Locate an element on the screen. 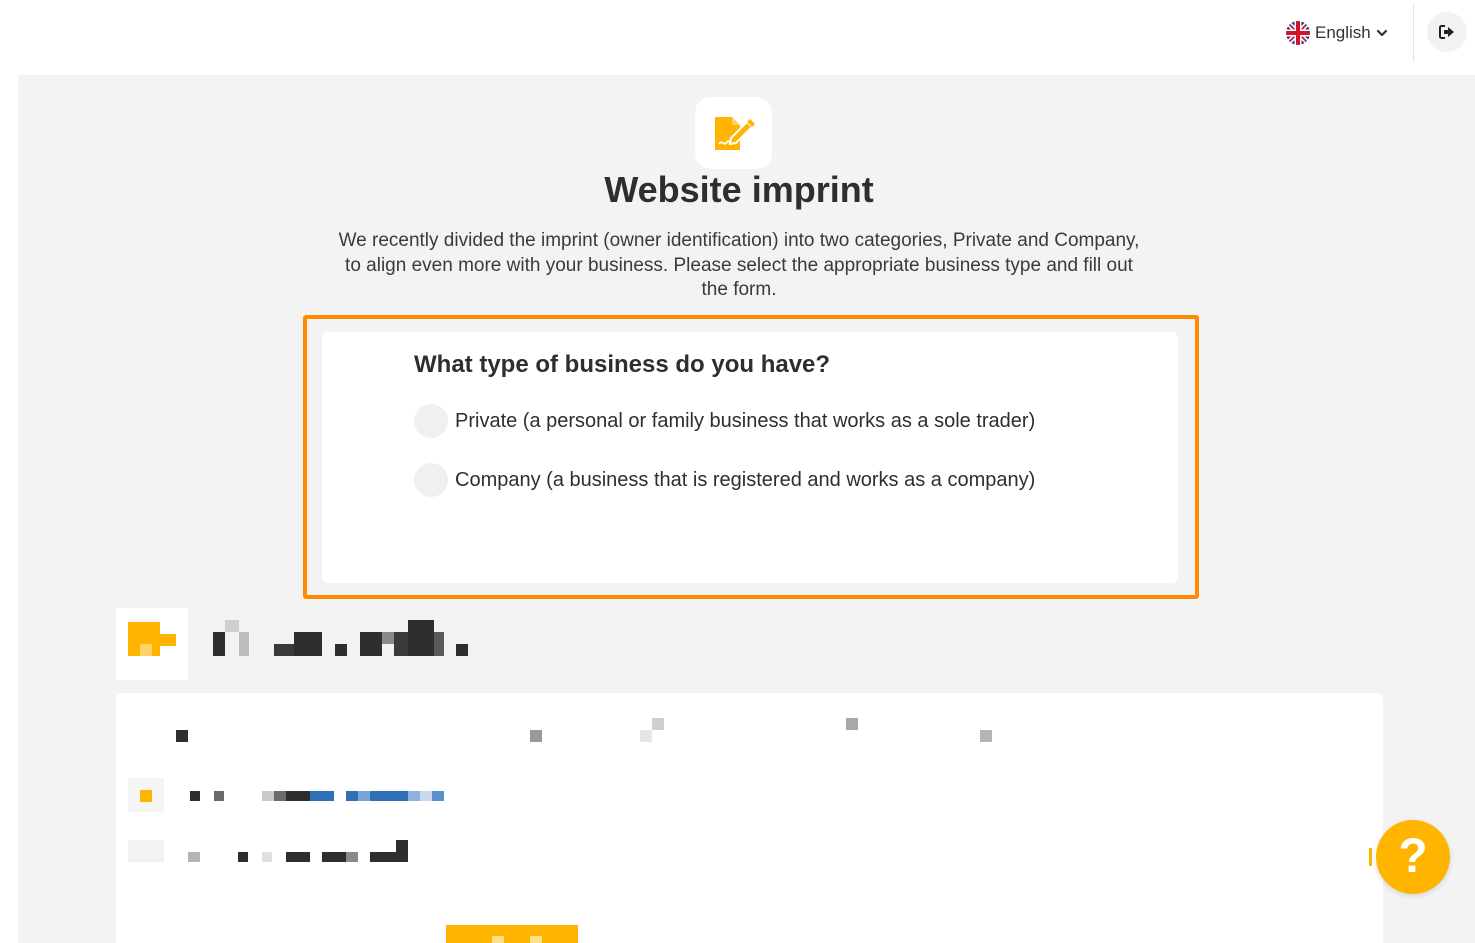  question-mark-icon: ? is located at coordinates (1413, 856).